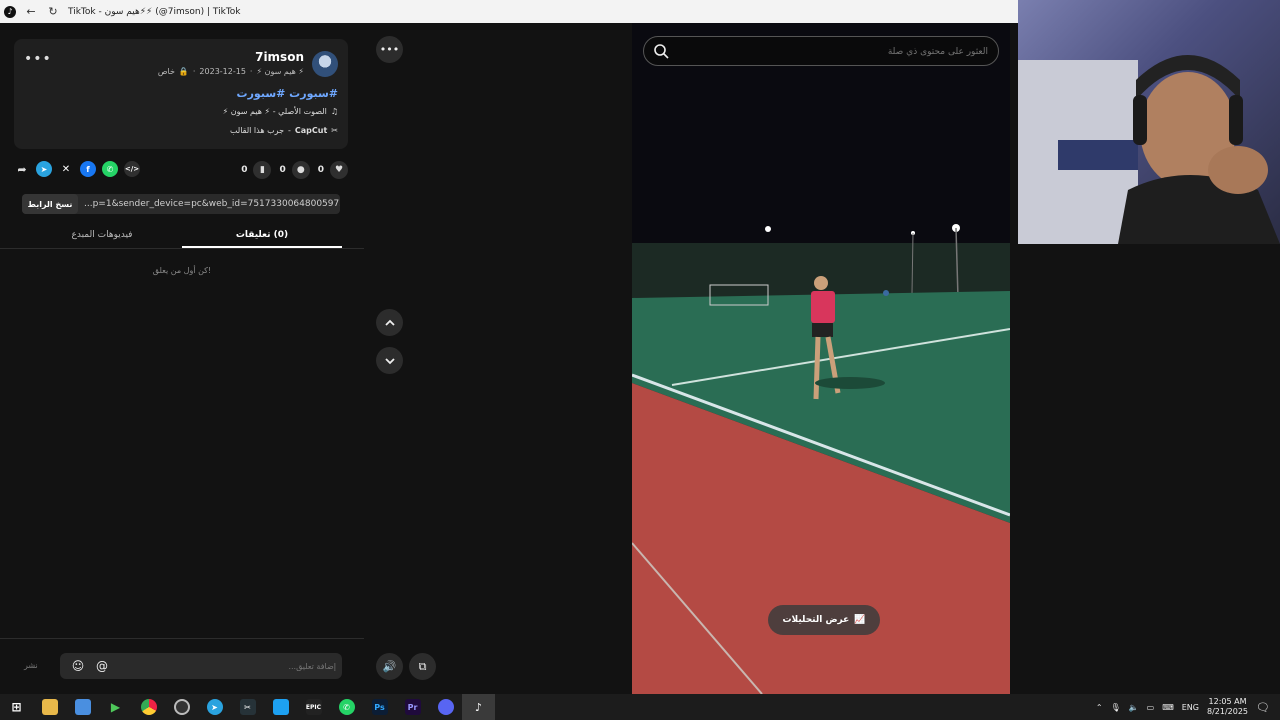  What do you see at coordinates (66, 169) in the screenshot?
I see `x-icon: ✕` at bounding box center [66, 169].